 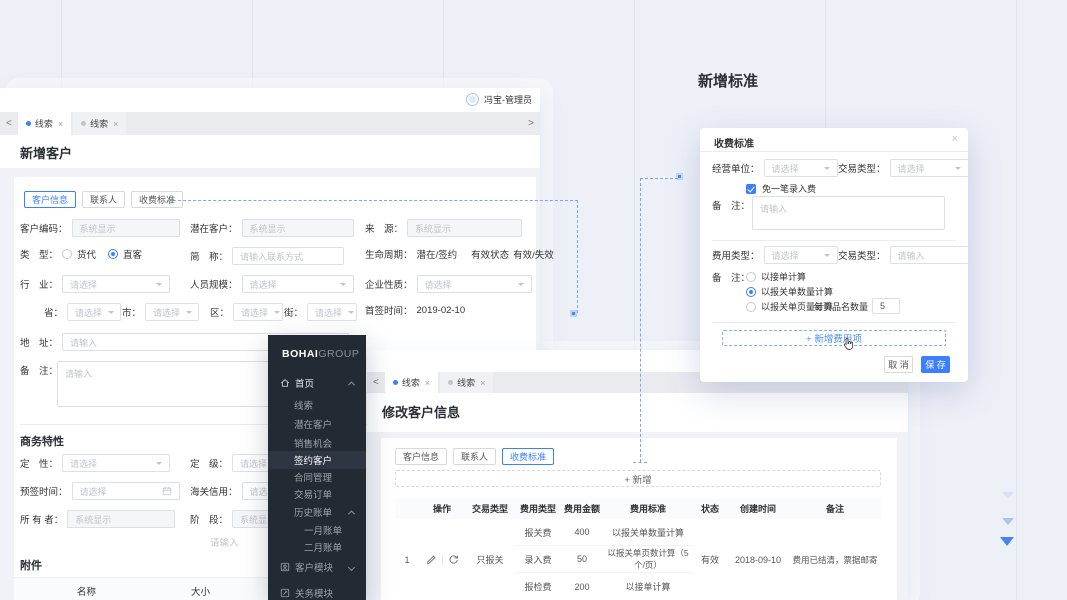 I want to click on radio-by-order: 以接单计算, so click(x=776, y=276).